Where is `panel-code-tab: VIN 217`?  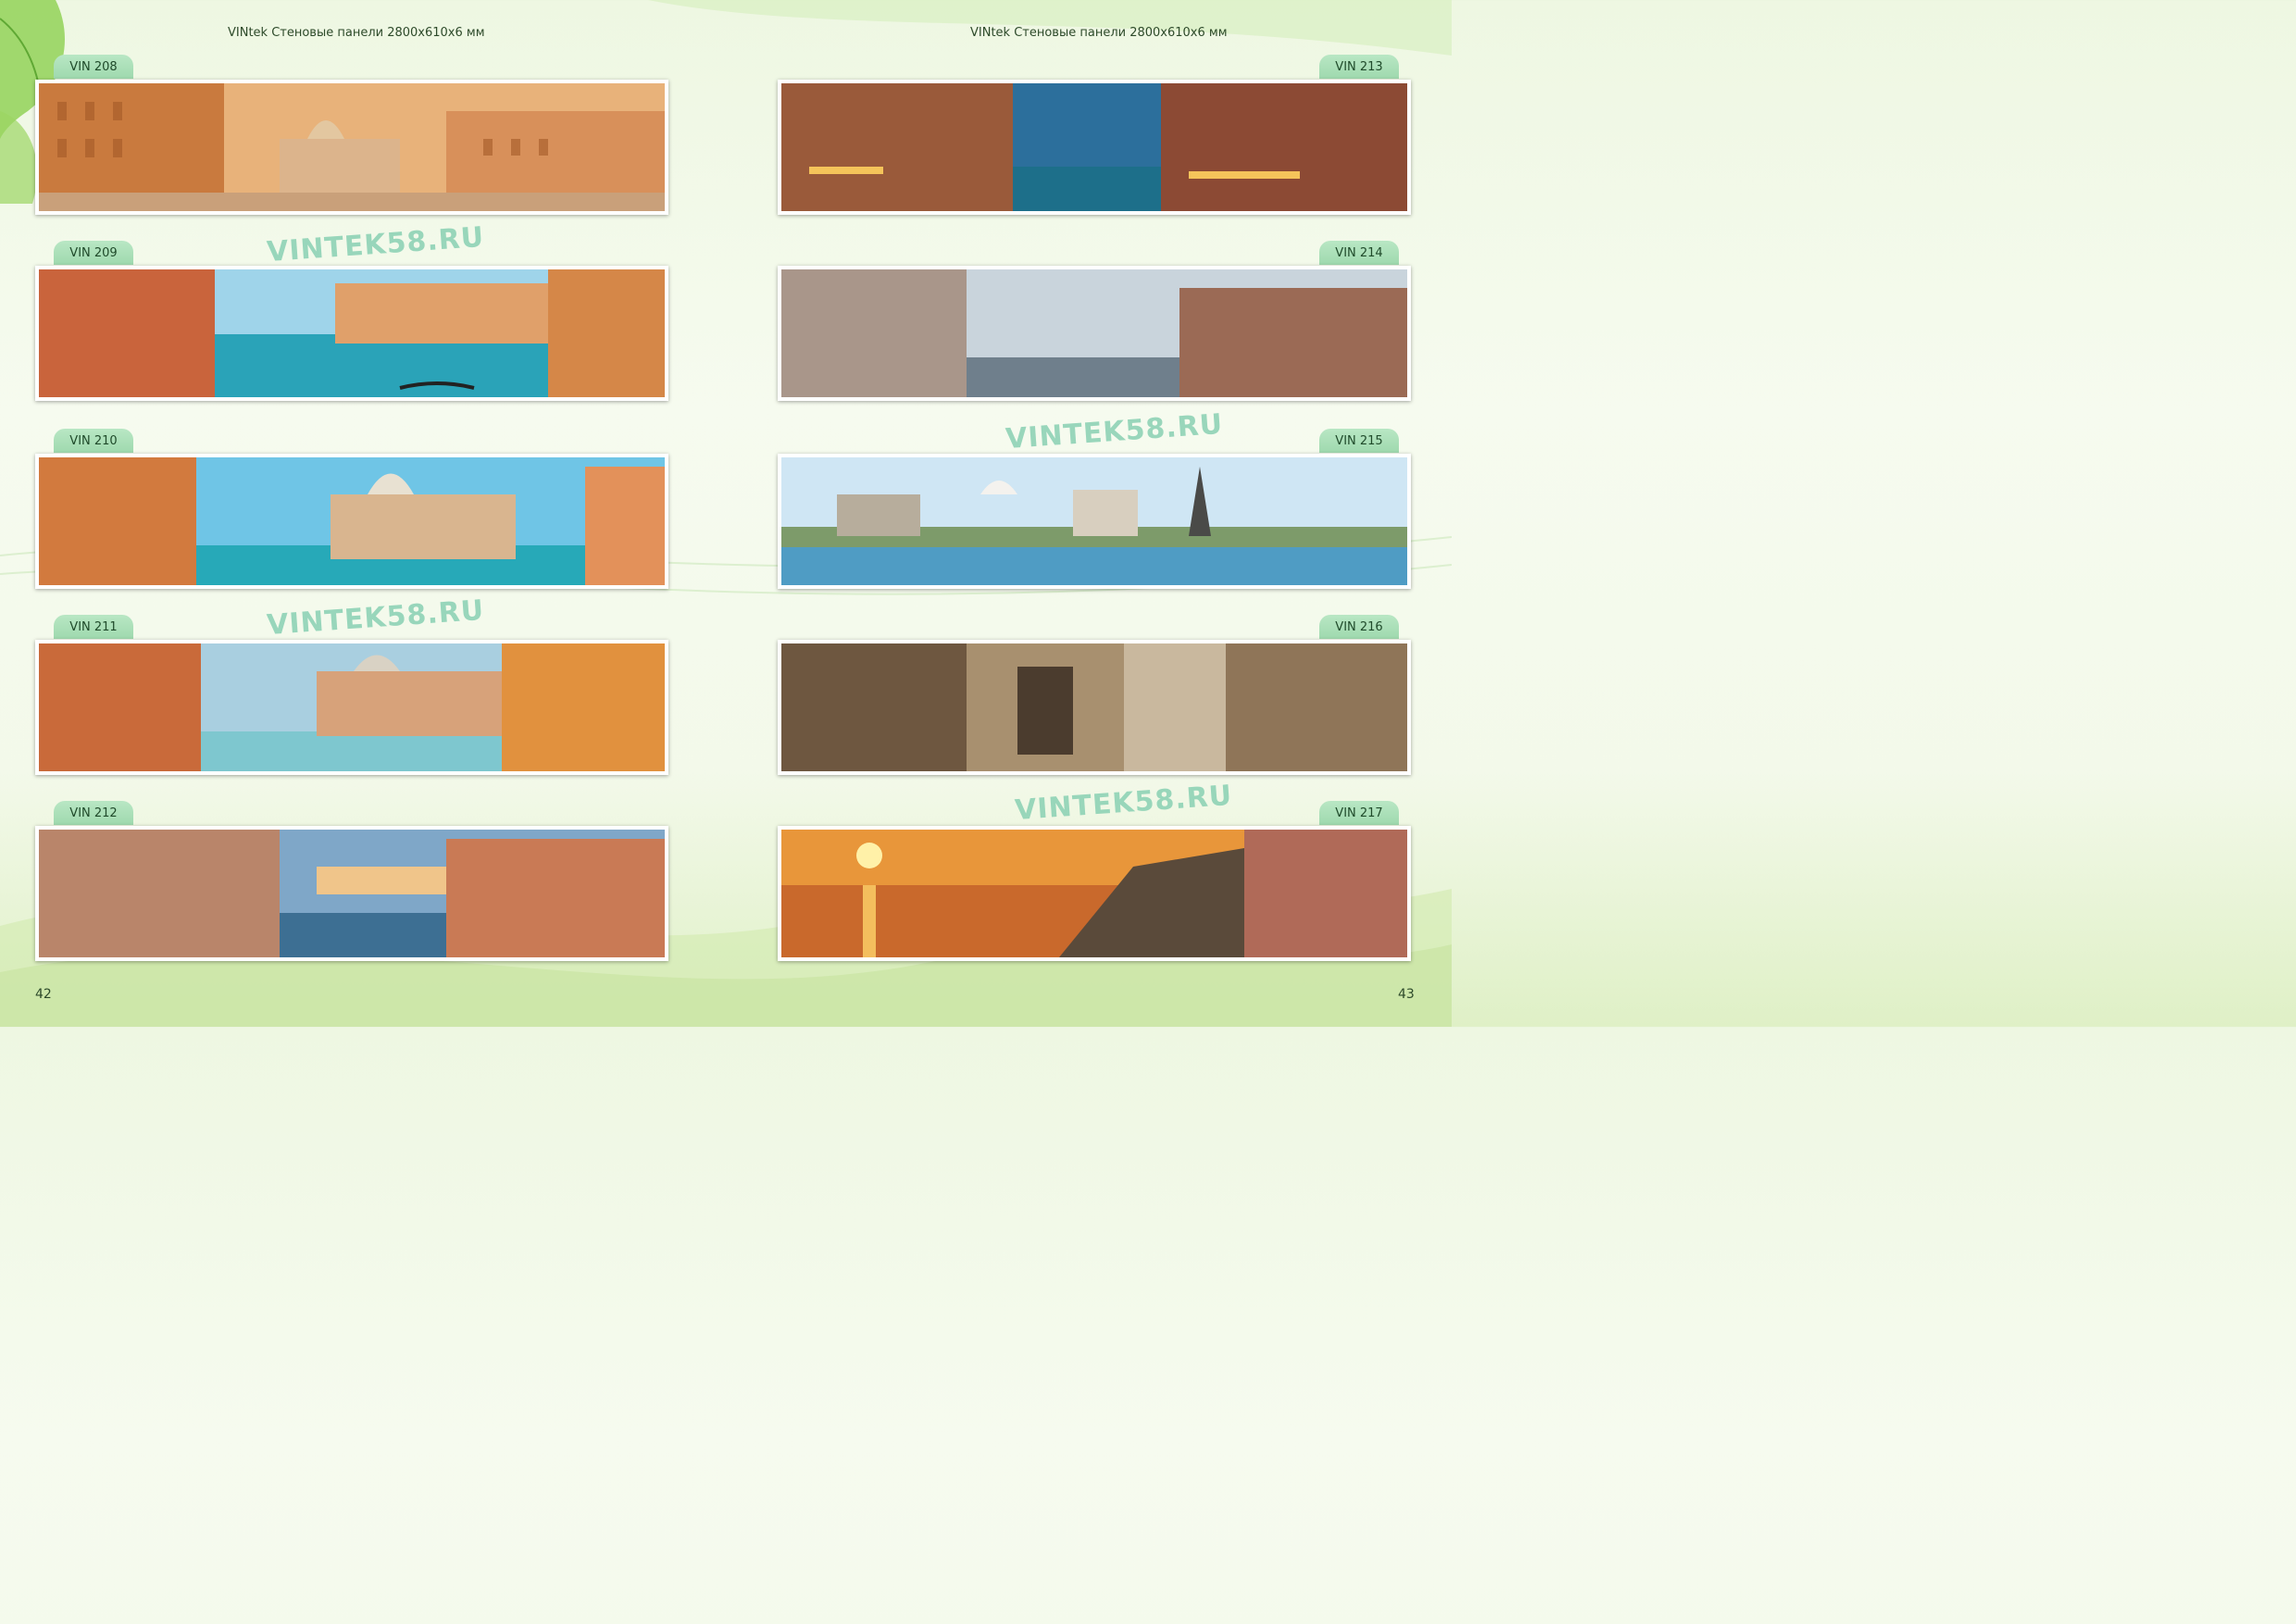 panel-code-tab: VIN 217 is located at coordinates (1359, 813).